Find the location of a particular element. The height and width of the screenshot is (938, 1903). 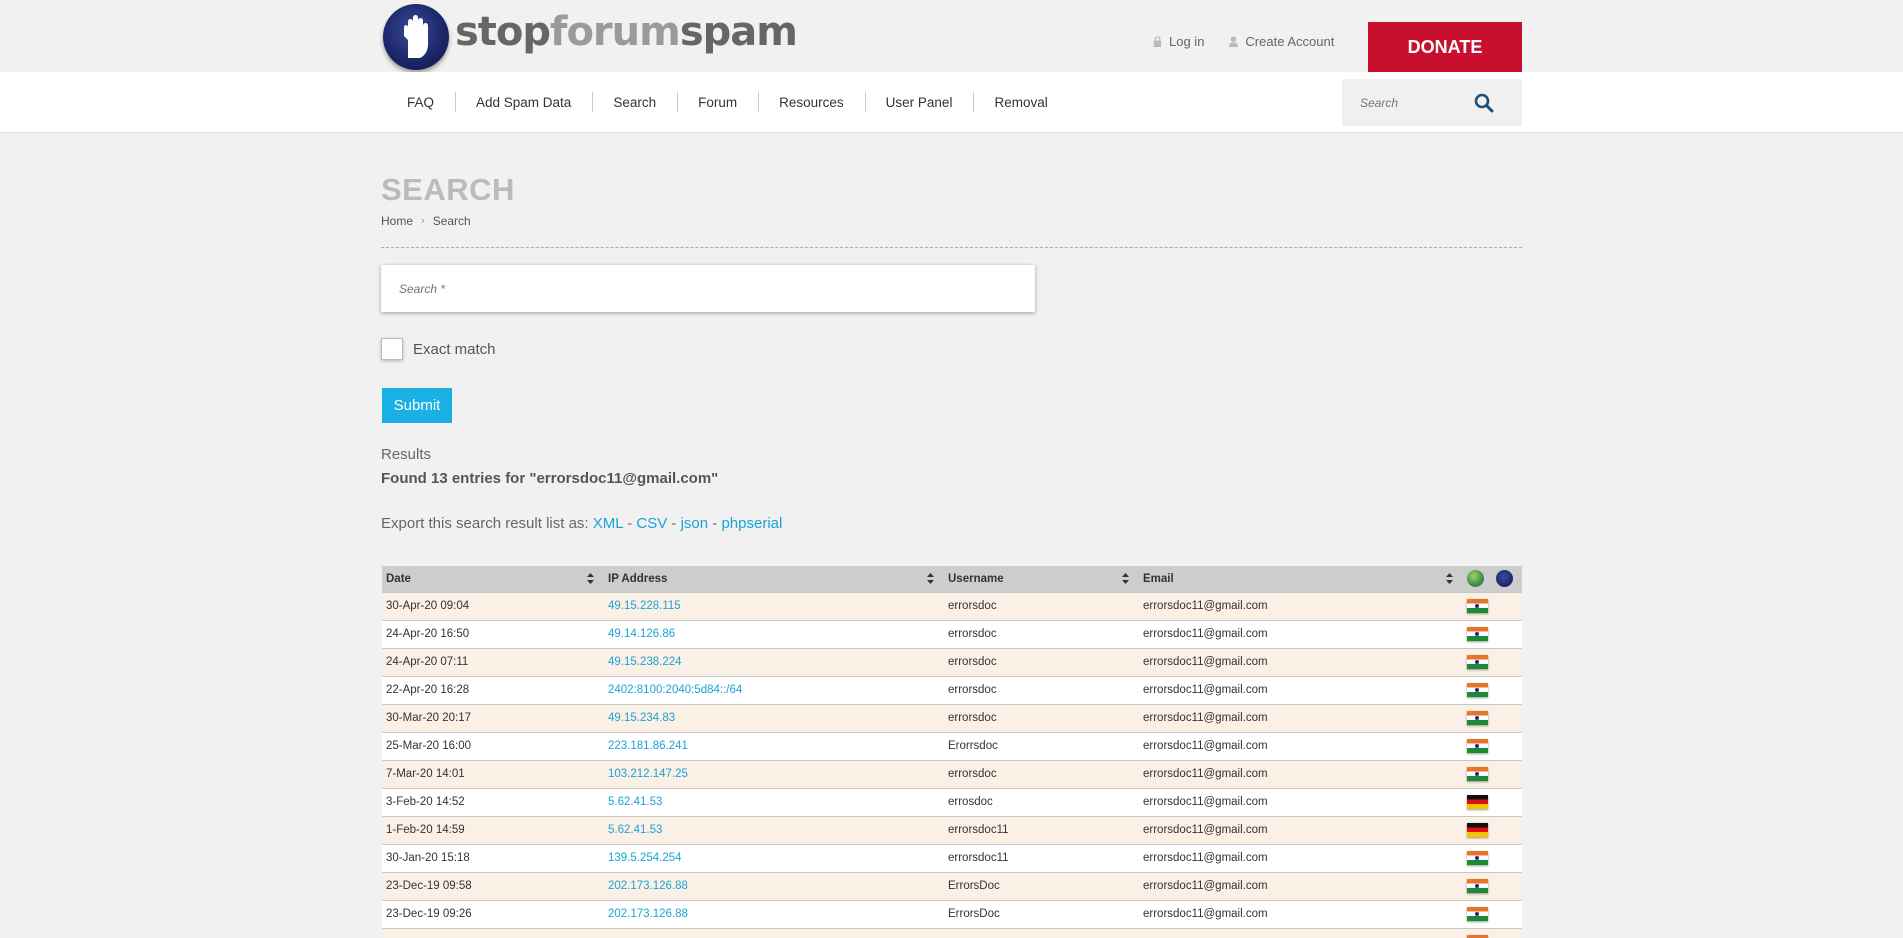

login-link: Log in is located at coordinates (1178, 41).